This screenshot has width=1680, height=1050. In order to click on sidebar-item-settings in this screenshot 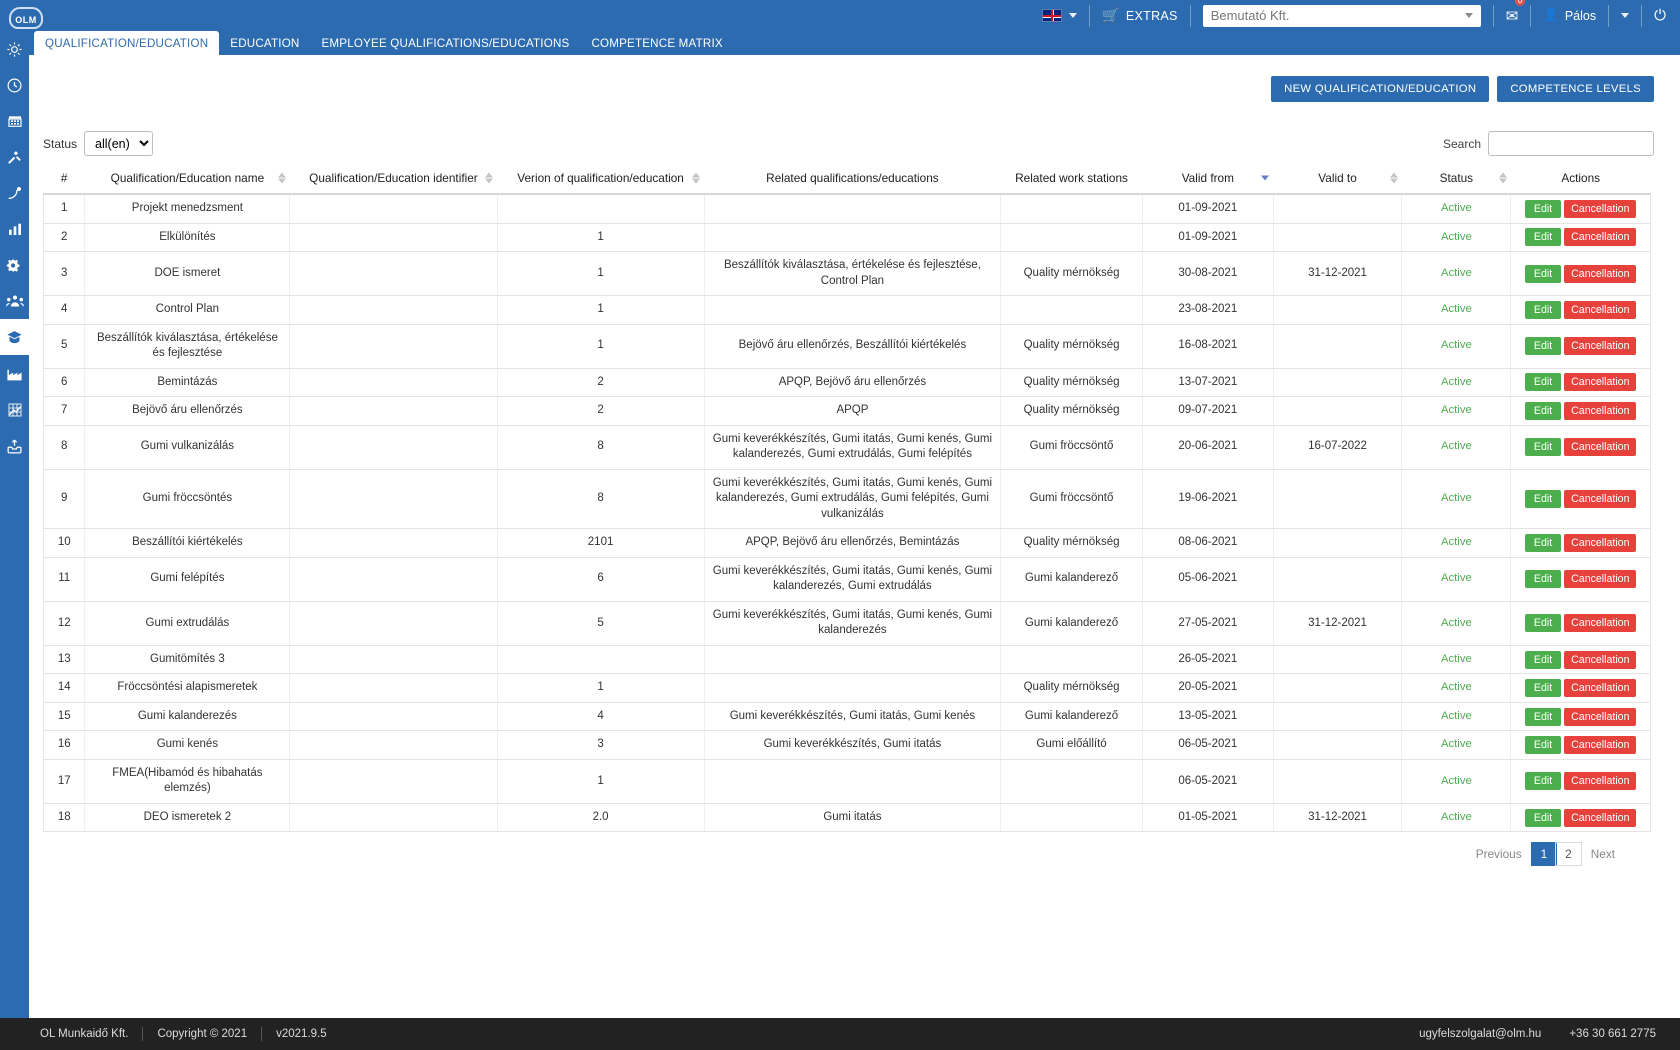, I will do `click(14, 265)`.